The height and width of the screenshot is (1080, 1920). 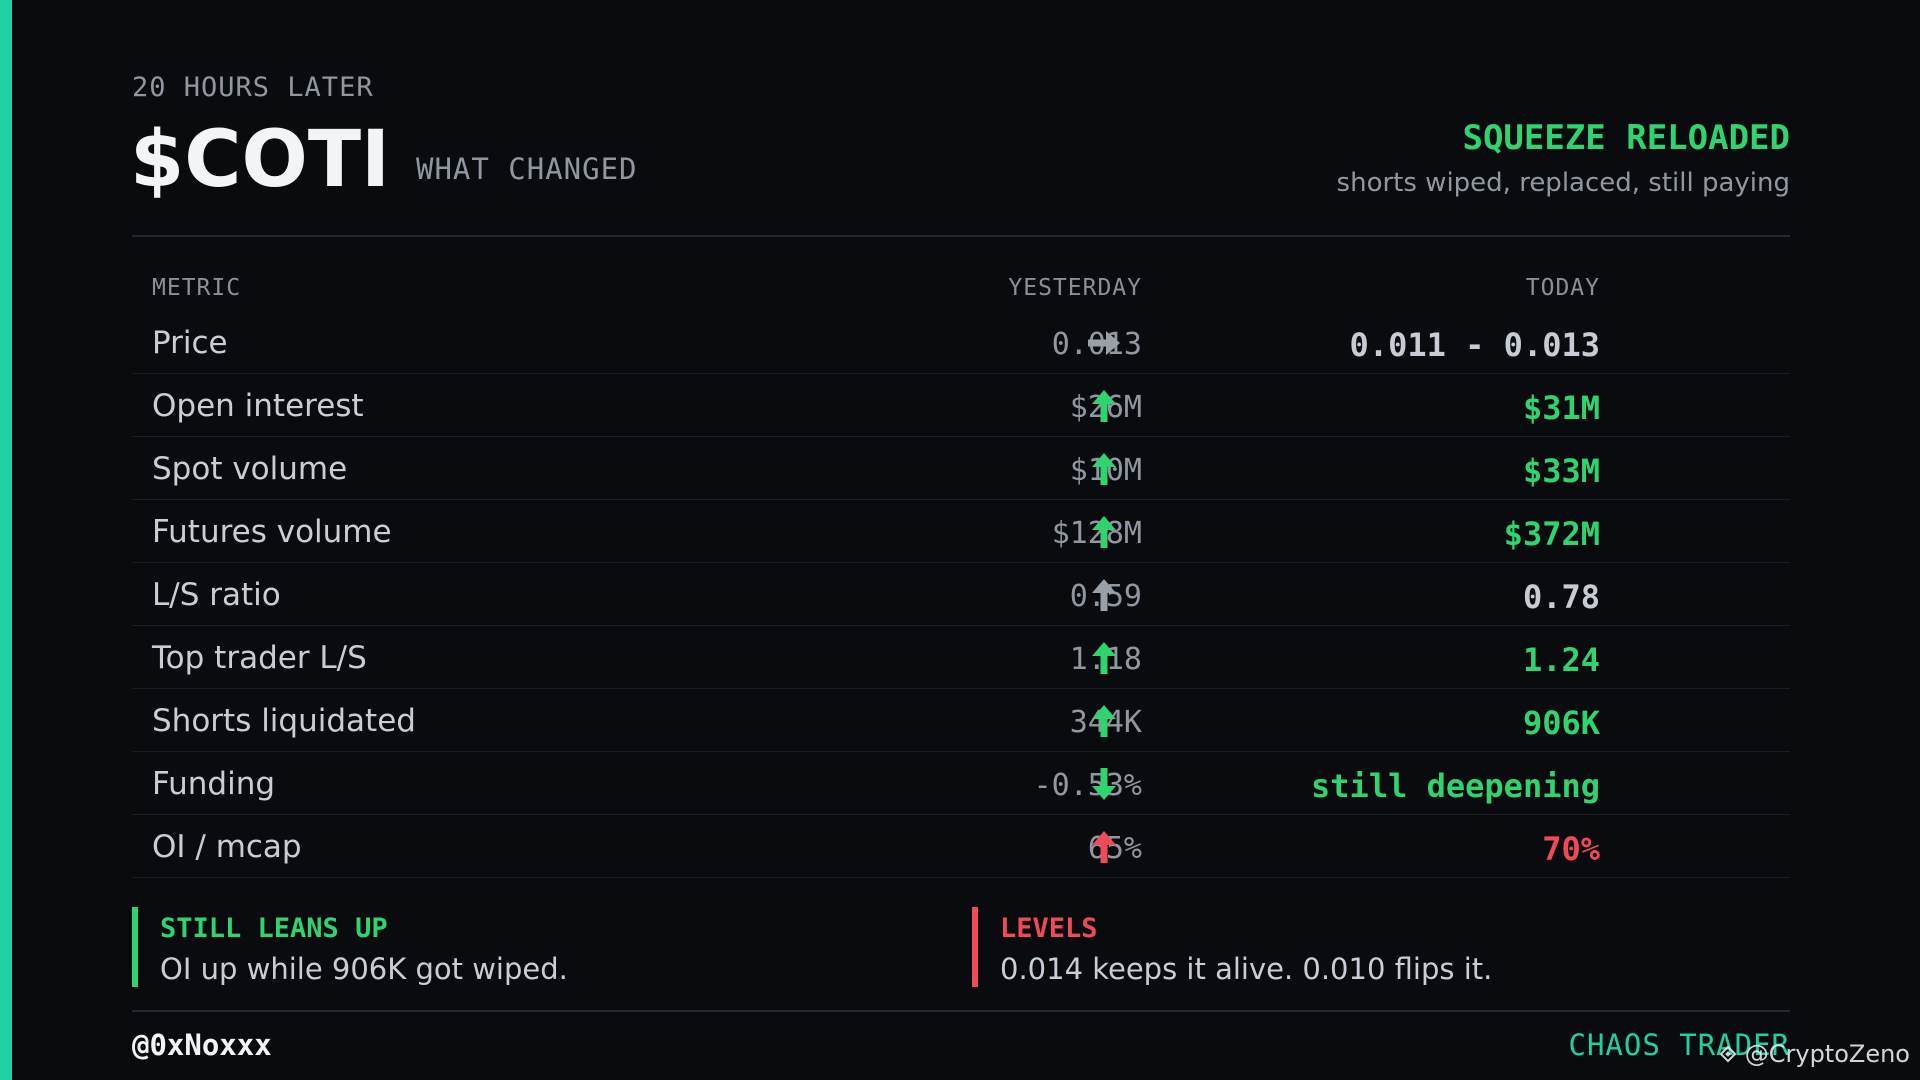 I want to click on today-value: 906K, so click(x=1561, y=723).